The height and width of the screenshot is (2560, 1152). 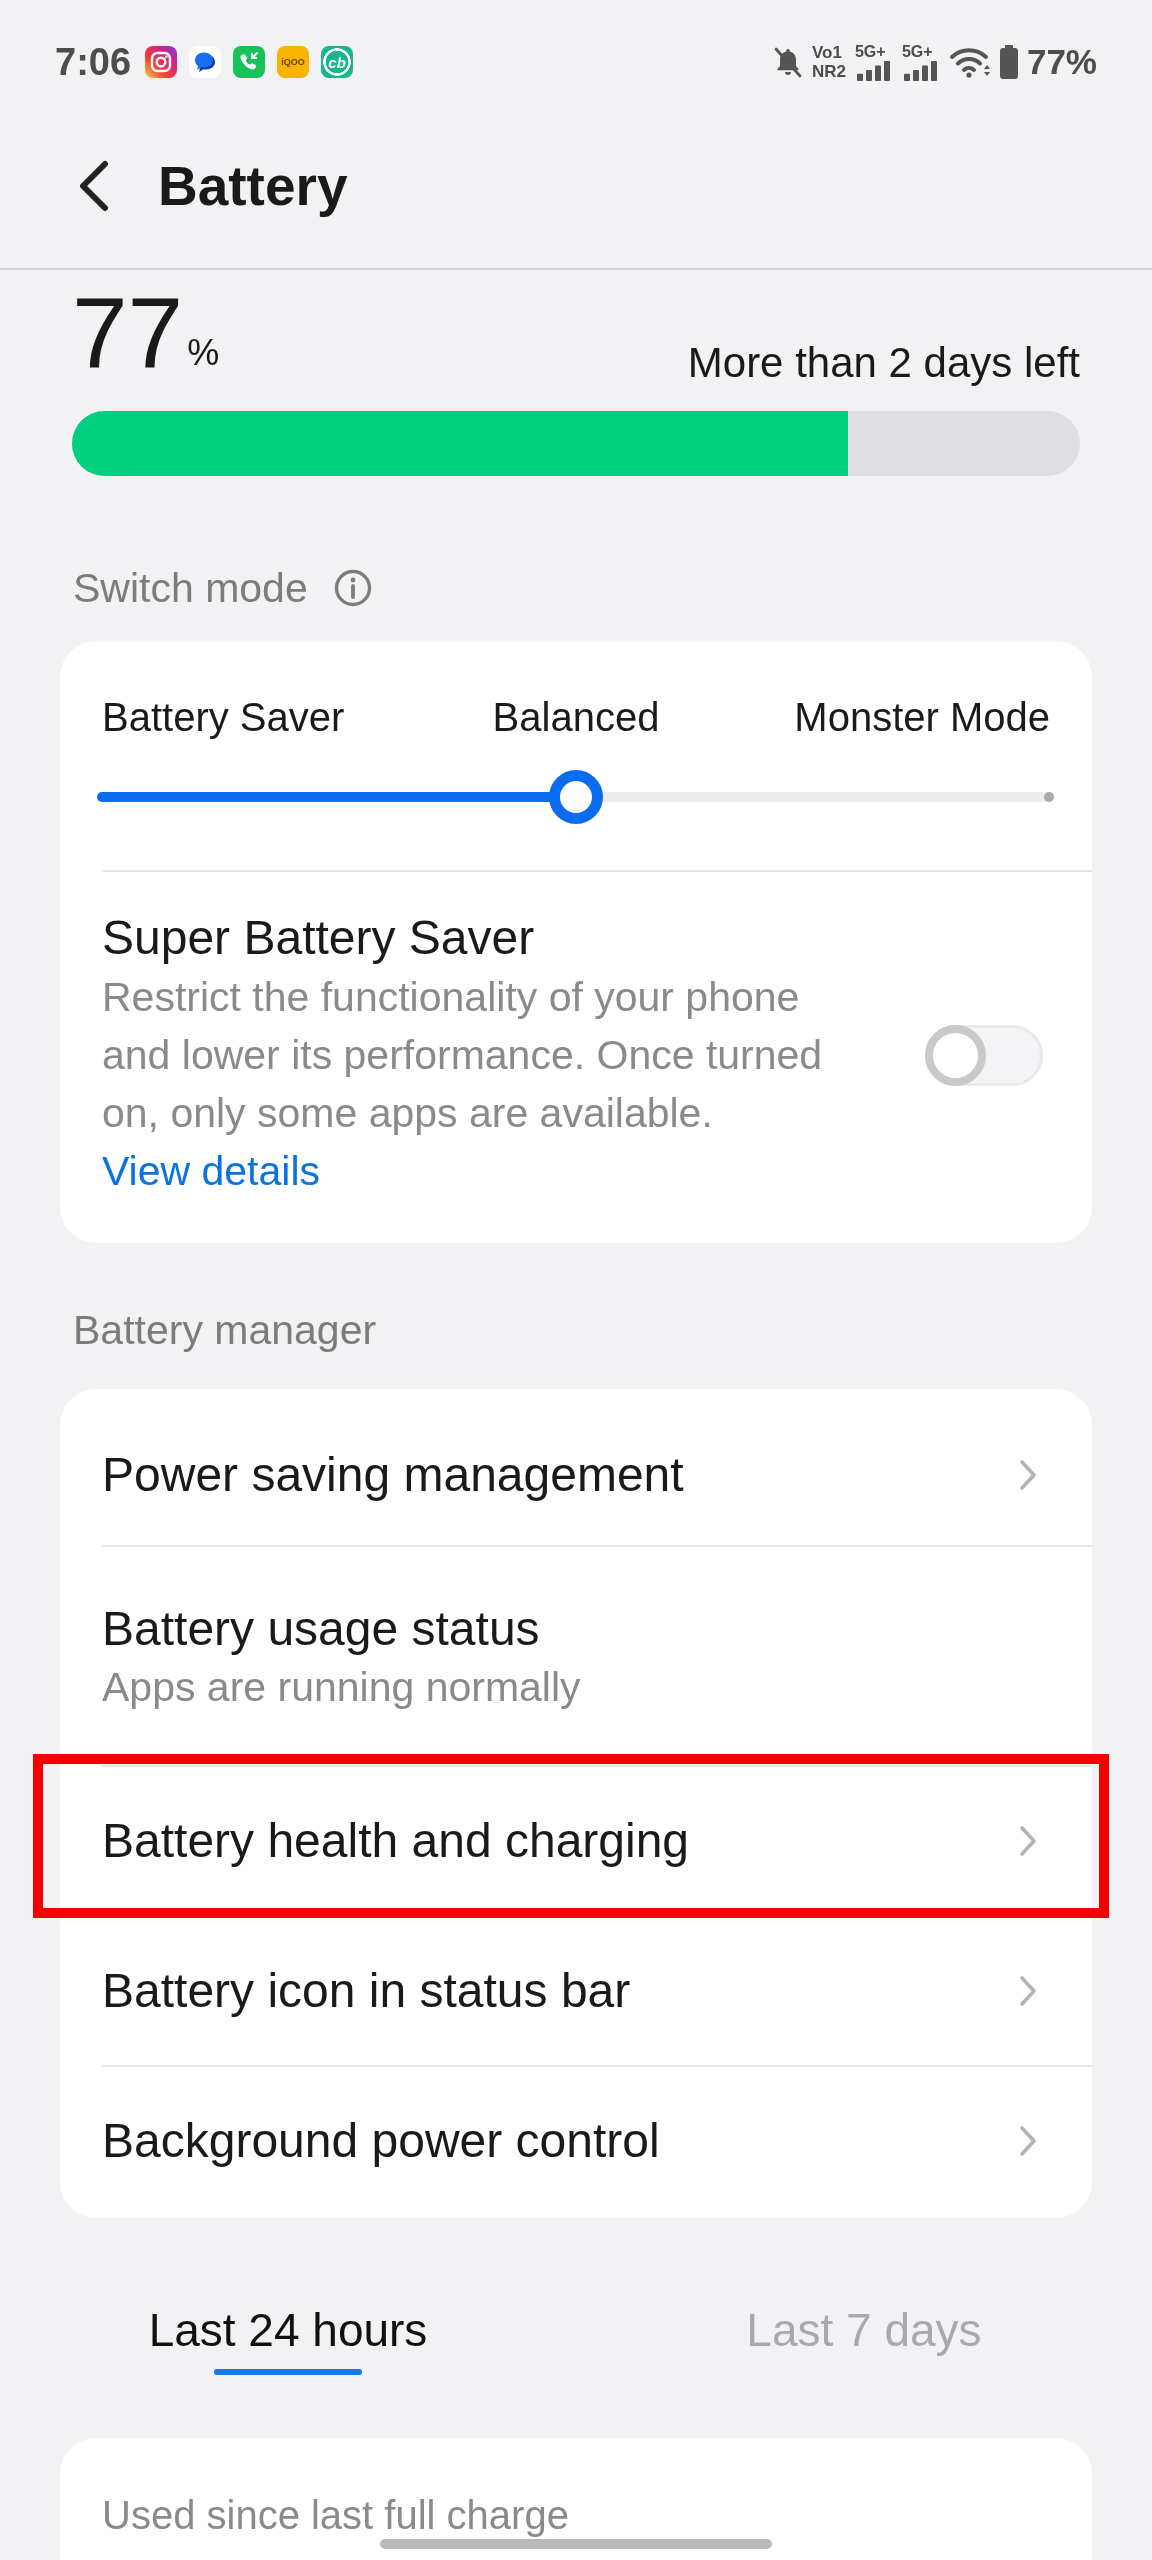 What do you see at coordinates (352, 588) in the screenshot?
I see `info-icon` at bounding box center [352, 588].